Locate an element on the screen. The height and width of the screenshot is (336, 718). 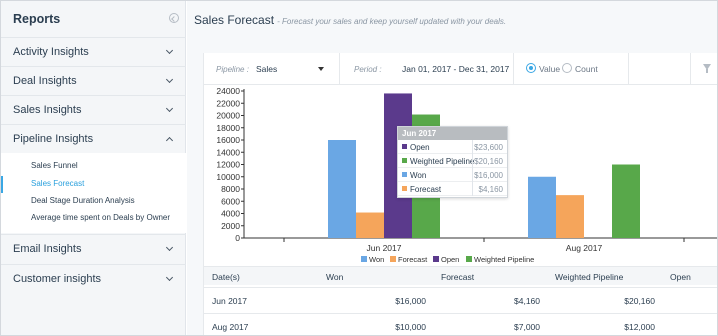
sidebar-section-email-insights: Email Insights is located at coordinates (93, 248).